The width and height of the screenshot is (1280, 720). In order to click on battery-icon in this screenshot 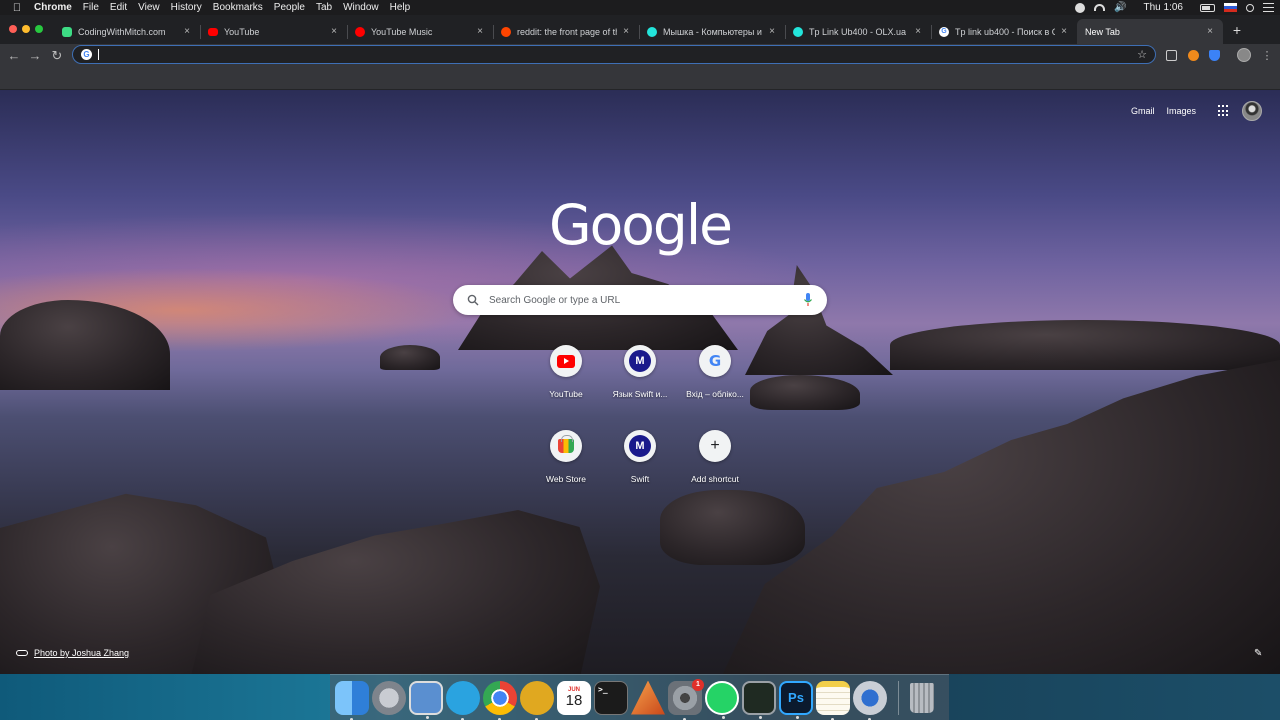, I will do `click(1207, 7)`.